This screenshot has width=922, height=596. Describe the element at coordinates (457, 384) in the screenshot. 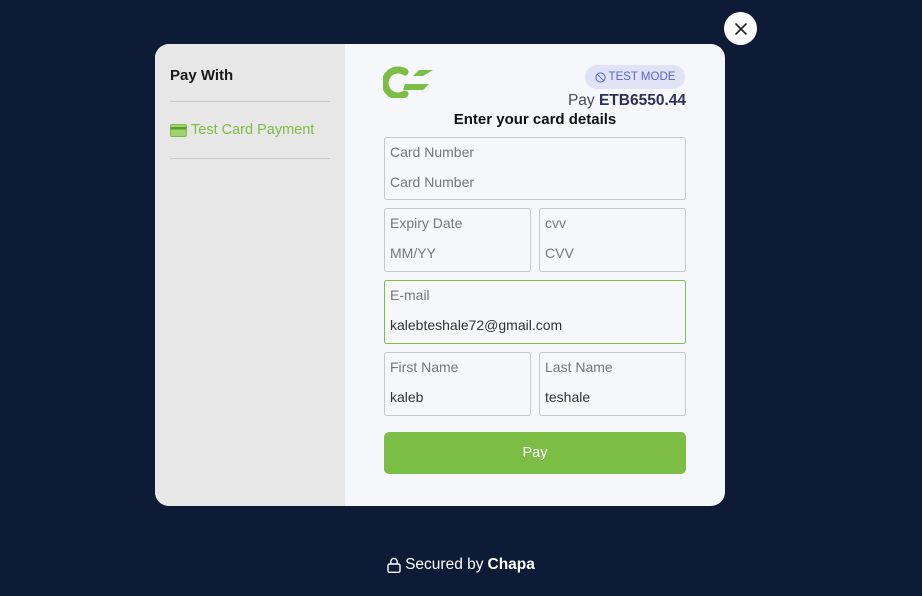

I see `first-name-field: First Name` at that location.